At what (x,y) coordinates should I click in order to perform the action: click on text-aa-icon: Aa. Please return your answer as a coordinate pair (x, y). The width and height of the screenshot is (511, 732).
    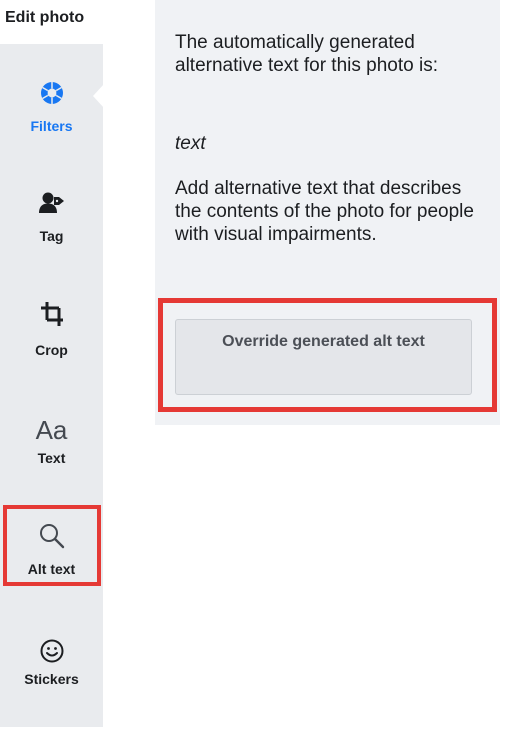
    Looking at the image, I should click on (51, 430).